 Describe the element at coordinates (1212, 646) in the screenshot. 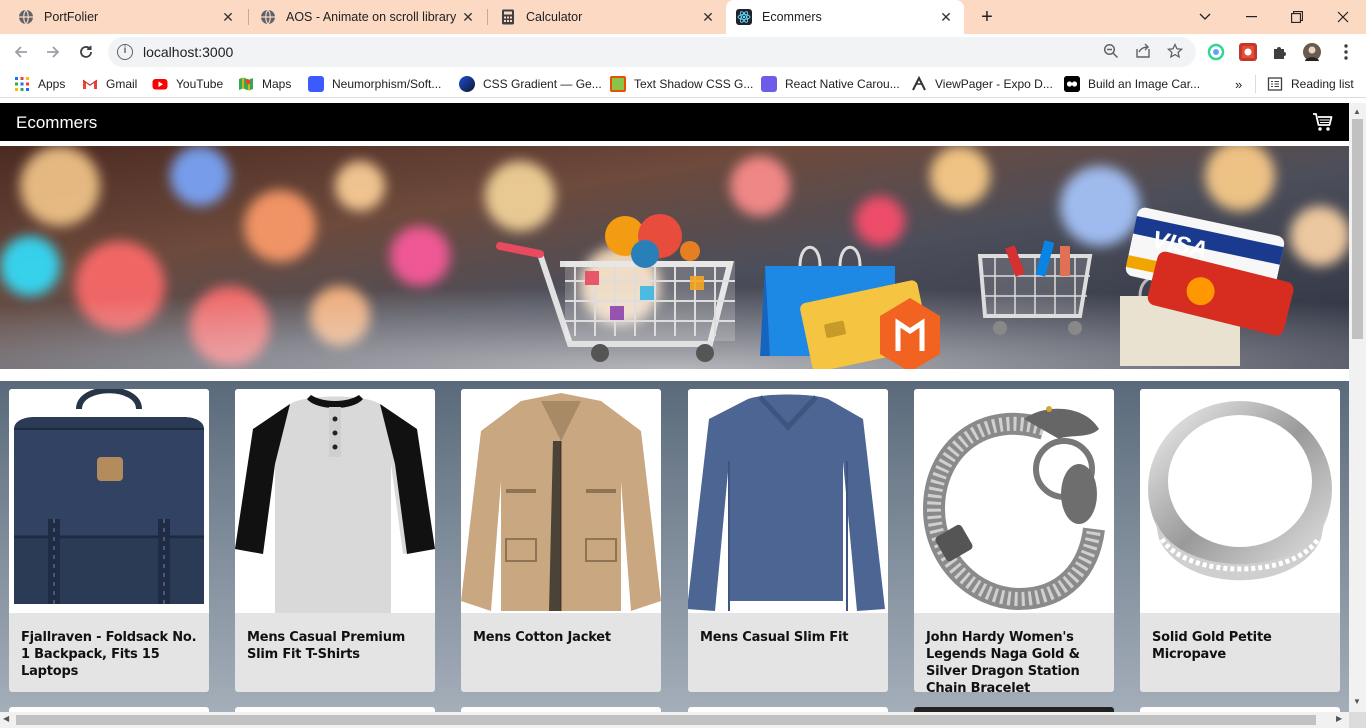

I see `product-name: Solid Gold Petite Micropave` at that location.